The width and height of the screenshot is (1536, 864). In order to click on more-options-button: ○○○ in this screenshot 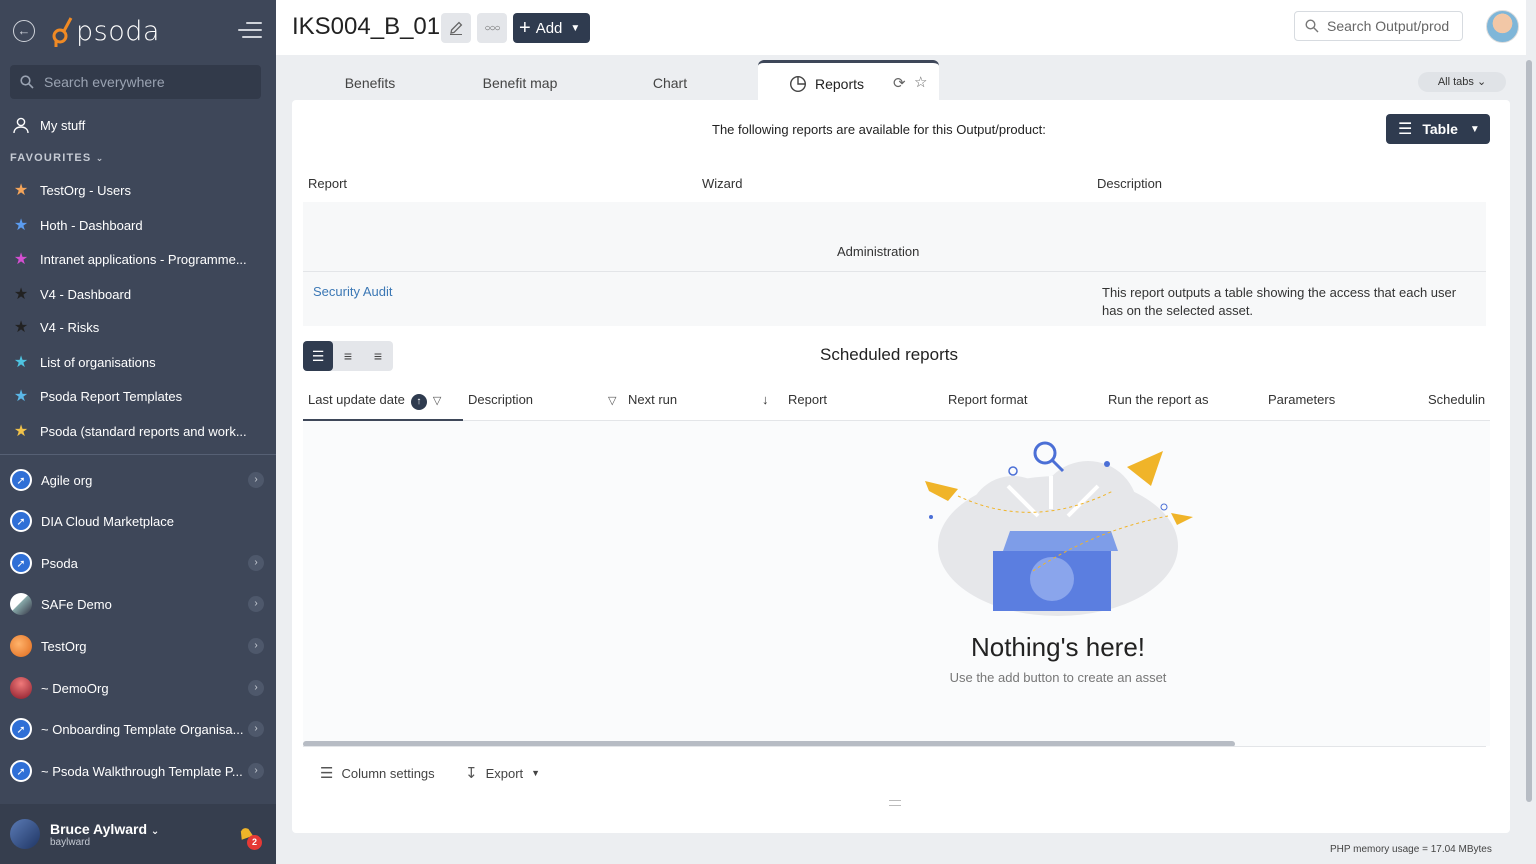, I will do `click(492, 28)`.